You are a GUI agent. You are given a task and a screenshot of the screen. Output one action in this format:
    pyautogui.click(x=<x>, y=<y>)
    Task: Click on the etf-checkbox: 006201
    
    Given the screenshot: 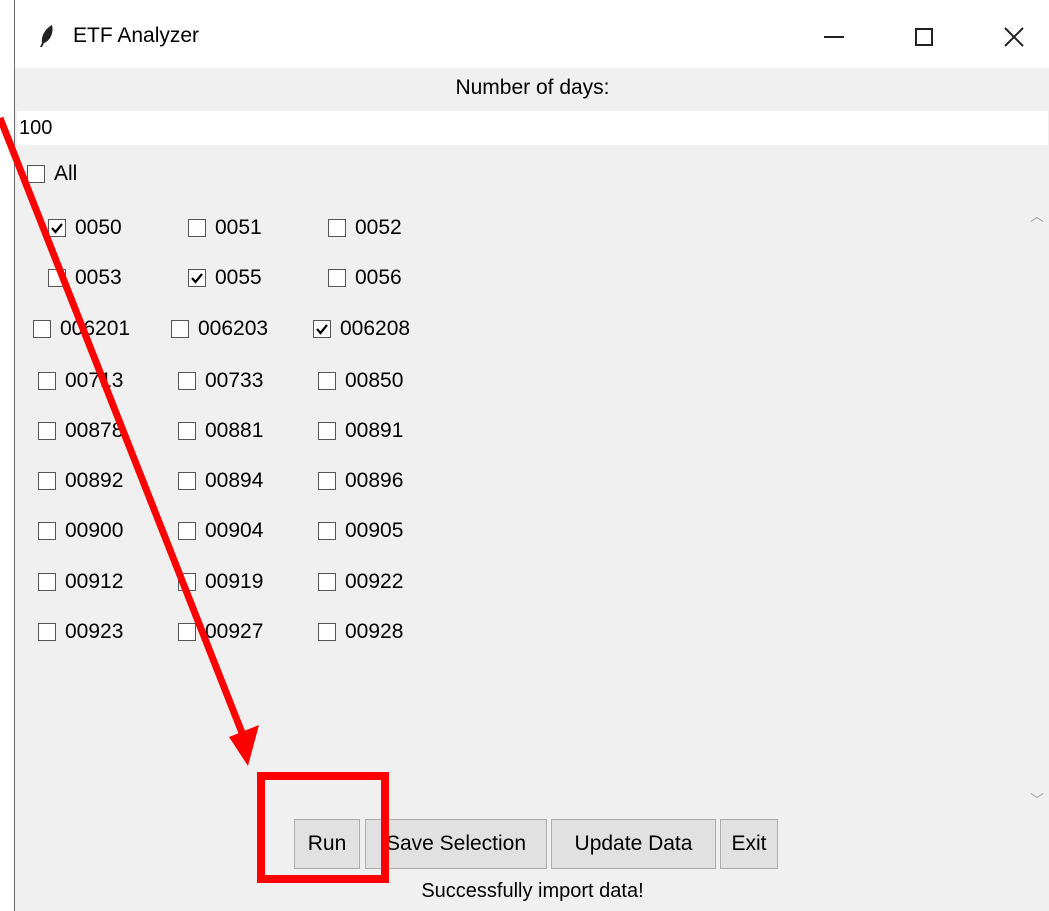 What is the action you would take?
    pyautogui.click(x=81, y=329)
    